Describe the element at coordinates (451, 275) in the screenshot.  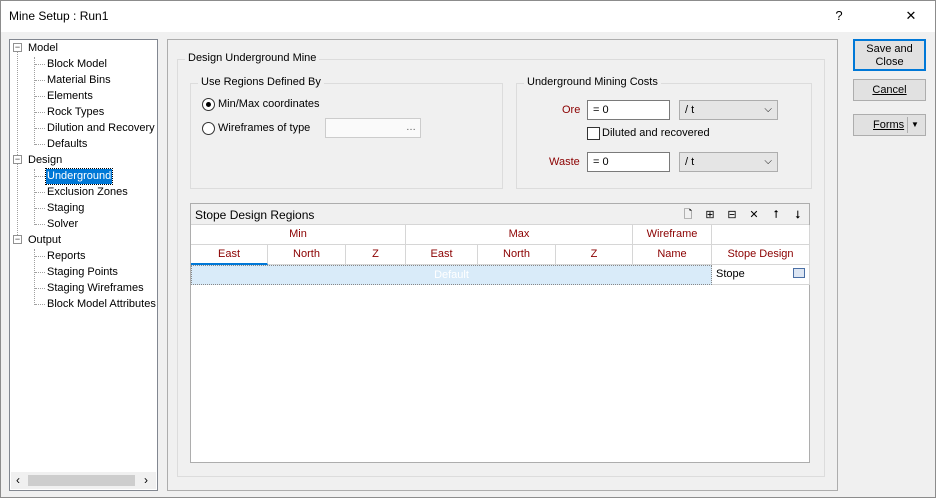
I see `table-row-name: Default` at that location.